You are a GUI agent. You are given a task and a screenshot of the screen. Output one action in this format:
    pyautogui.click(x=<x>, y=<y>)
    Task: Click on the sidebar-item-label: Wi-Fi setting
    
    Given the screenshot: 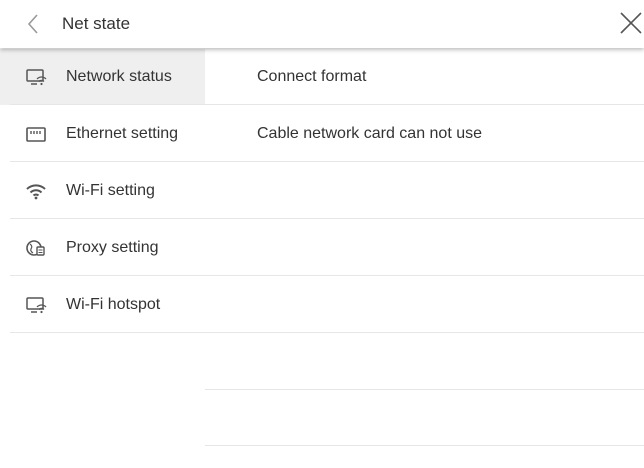 What is the action you would take?
    pyautogui.click(x=110, y=190)
    